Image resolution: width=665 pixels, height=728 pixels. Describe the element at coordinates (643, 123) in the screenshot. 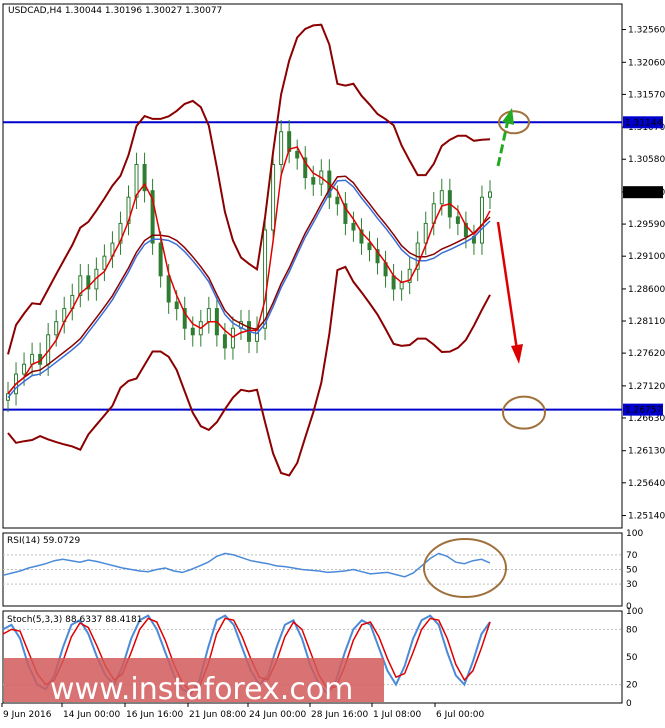

I see `level-label: 1.31144` at that location.